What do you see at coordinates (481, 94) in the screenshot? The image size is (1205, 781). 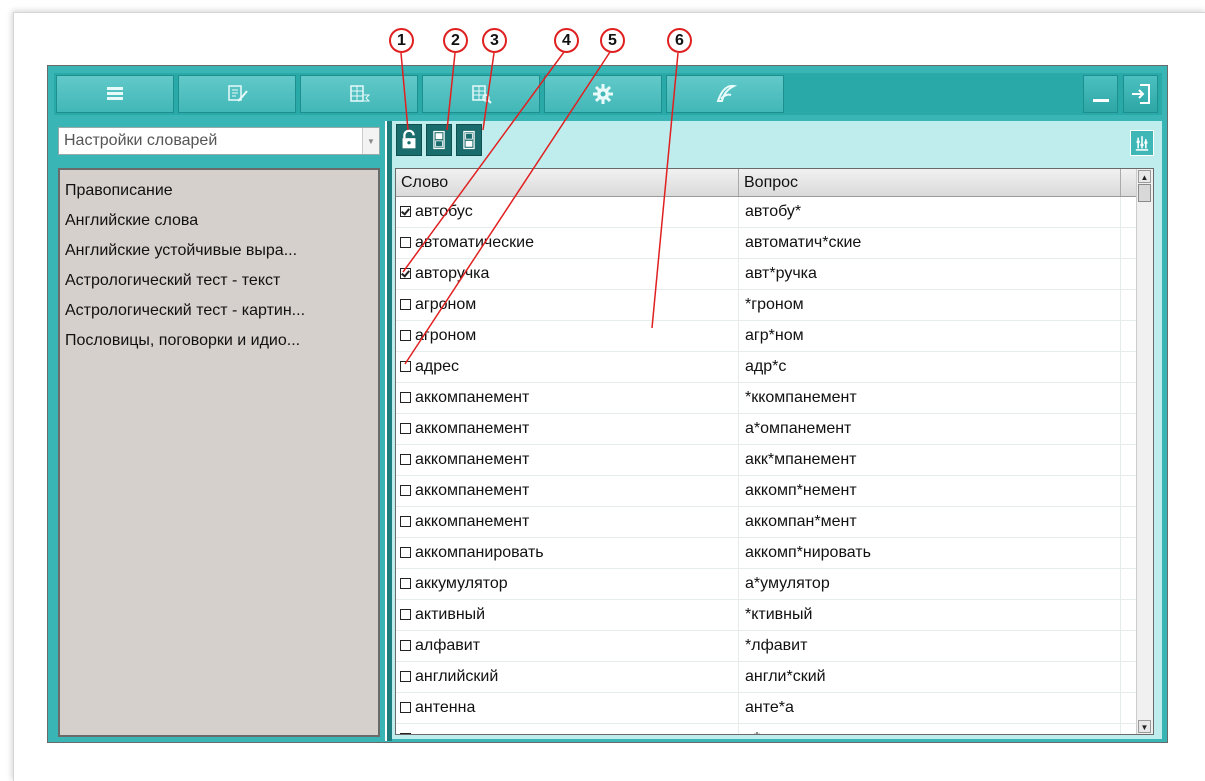 I see `toolbar-grid-search-button` at bounding box center [481, 94].